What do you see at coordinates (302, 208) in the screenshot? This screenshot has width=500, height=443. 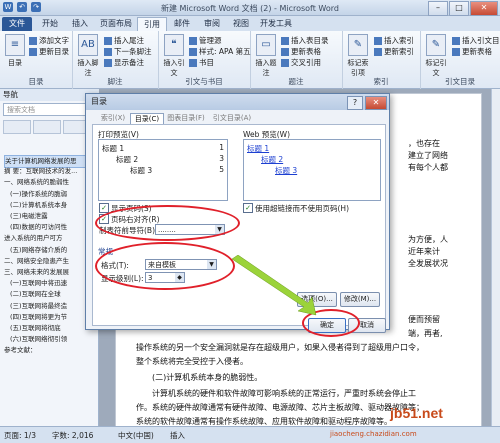 I see `use-hyperlinks-label: 使用超链接而不使用页码(H)` at bounding box center [302, 208].